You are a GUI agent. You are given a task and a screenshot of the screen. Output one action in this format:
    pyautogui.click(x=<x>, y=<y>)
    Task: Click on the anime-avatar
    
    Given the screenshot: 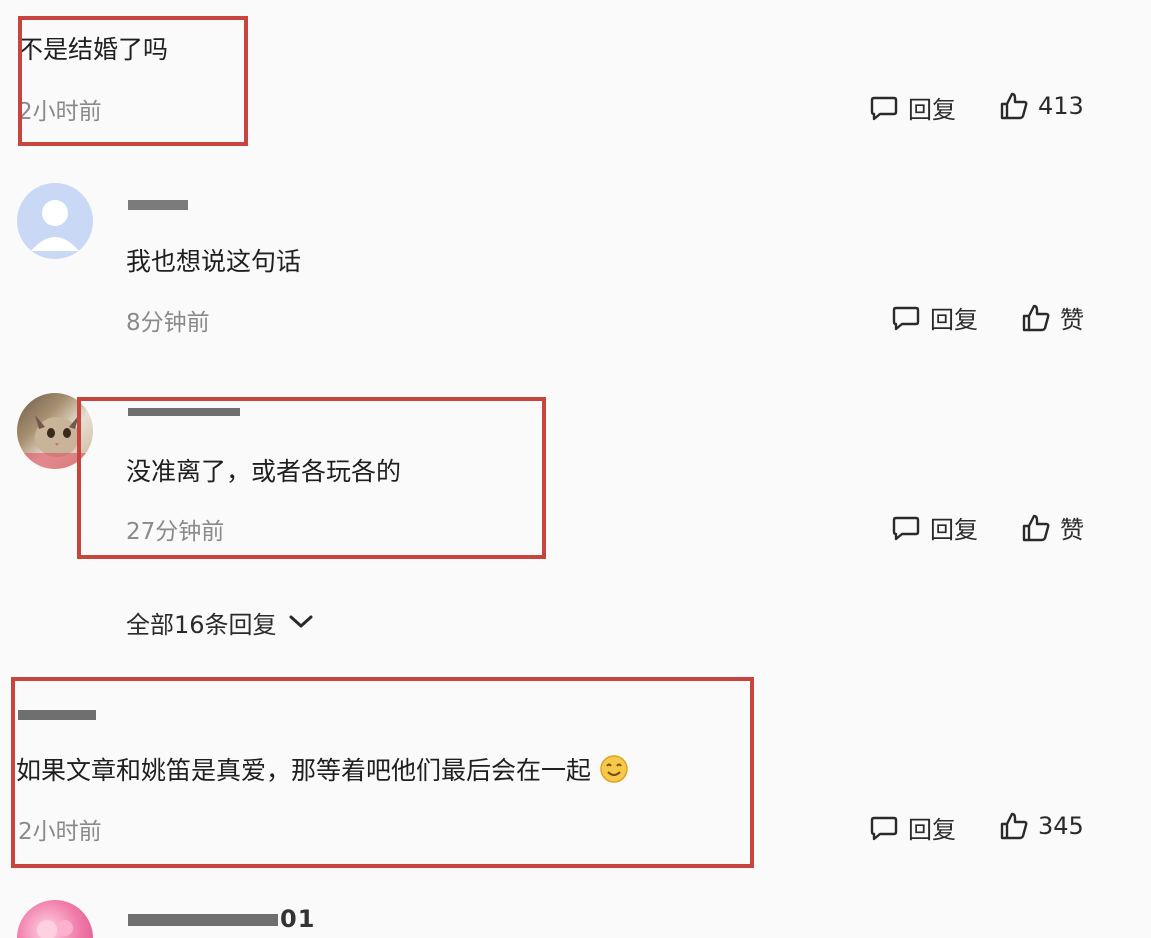 What is the action you would take?
    pyautogui.click(x=55, y=919)
    